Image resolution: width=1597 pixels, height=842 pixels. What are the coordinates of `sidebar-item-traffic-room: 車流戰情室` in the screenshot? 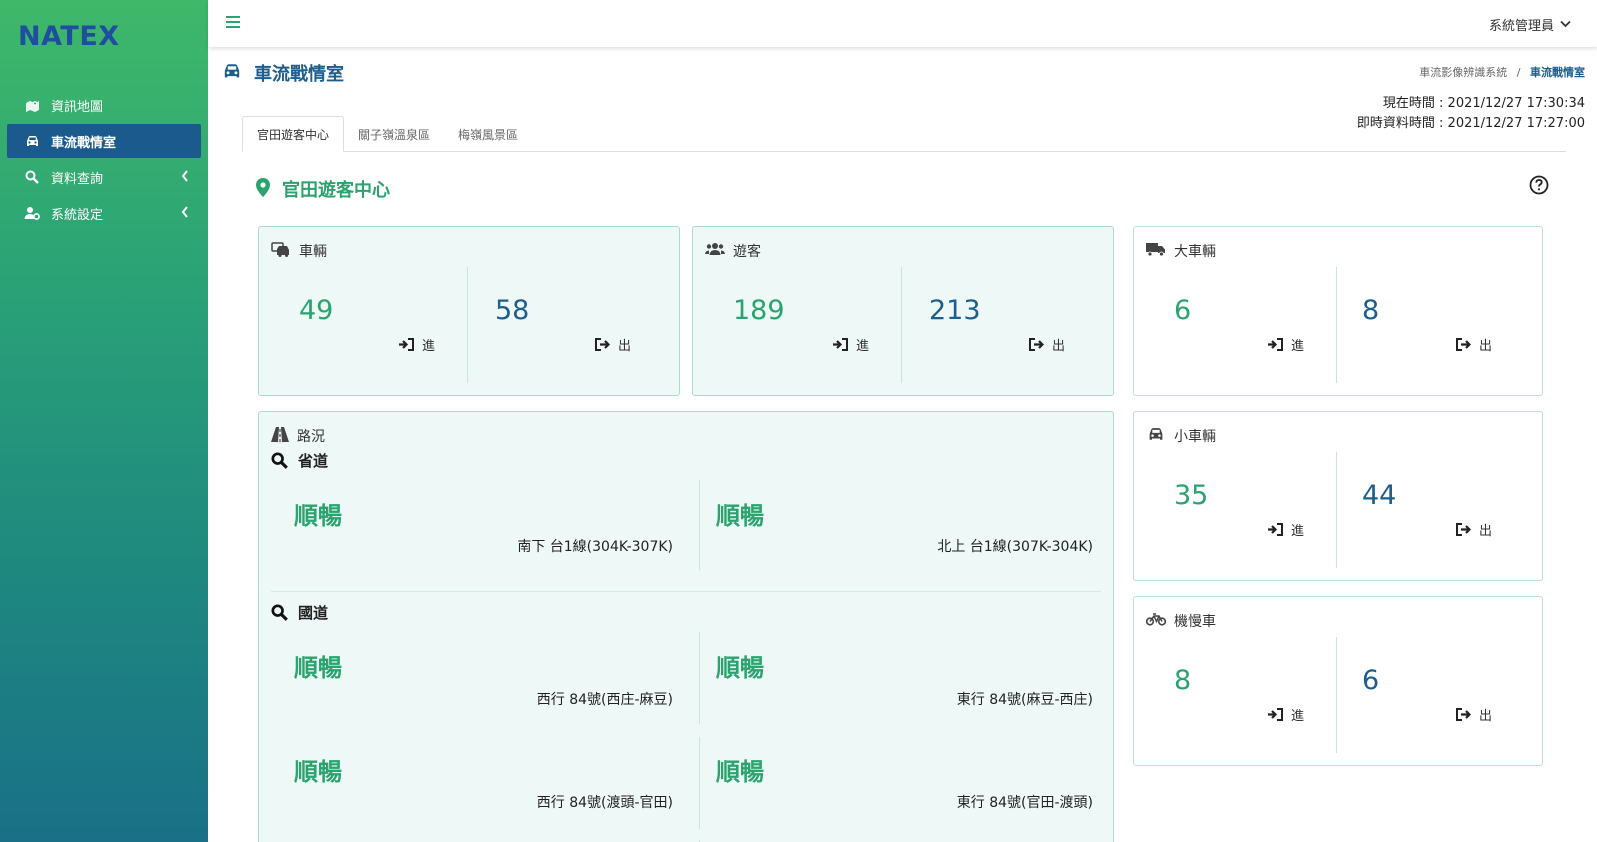 It's located at (104, 141).